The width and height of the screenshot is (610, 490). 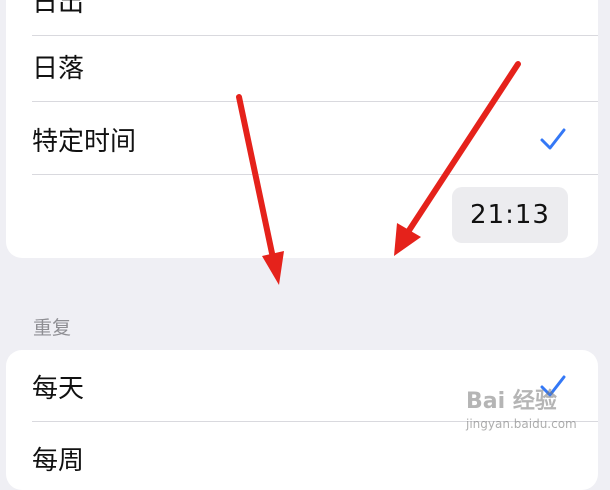 What do you see at coordinates (58, 9) in the screenshot?
I see `option-sunrise-label: 日出` at bounding box center [58, 9].